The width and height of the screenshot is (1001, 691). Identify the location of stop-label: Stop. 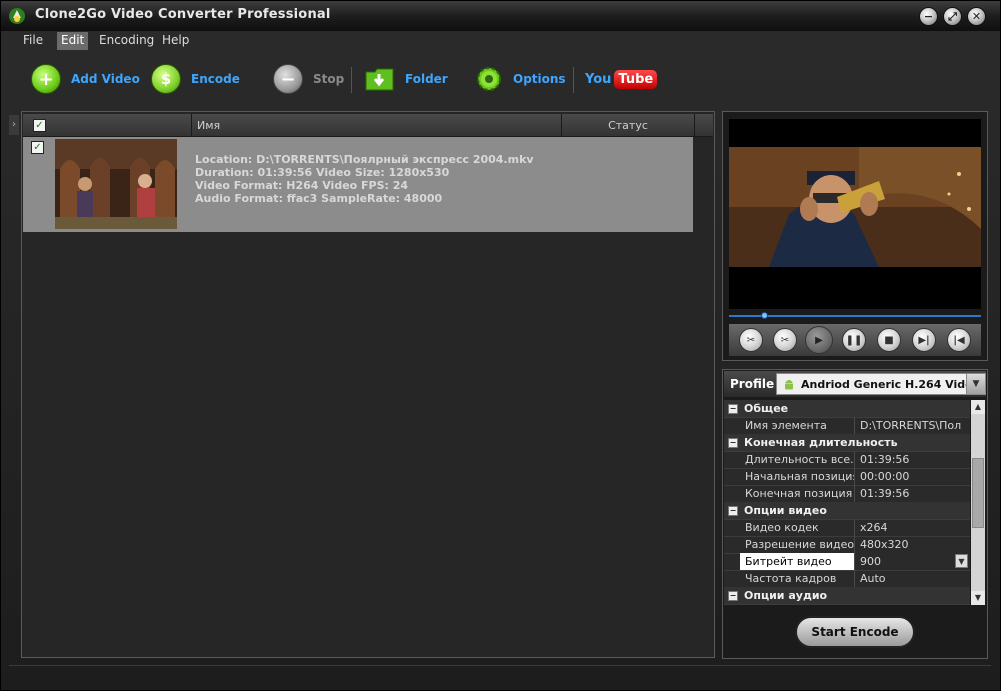
(329, 79).